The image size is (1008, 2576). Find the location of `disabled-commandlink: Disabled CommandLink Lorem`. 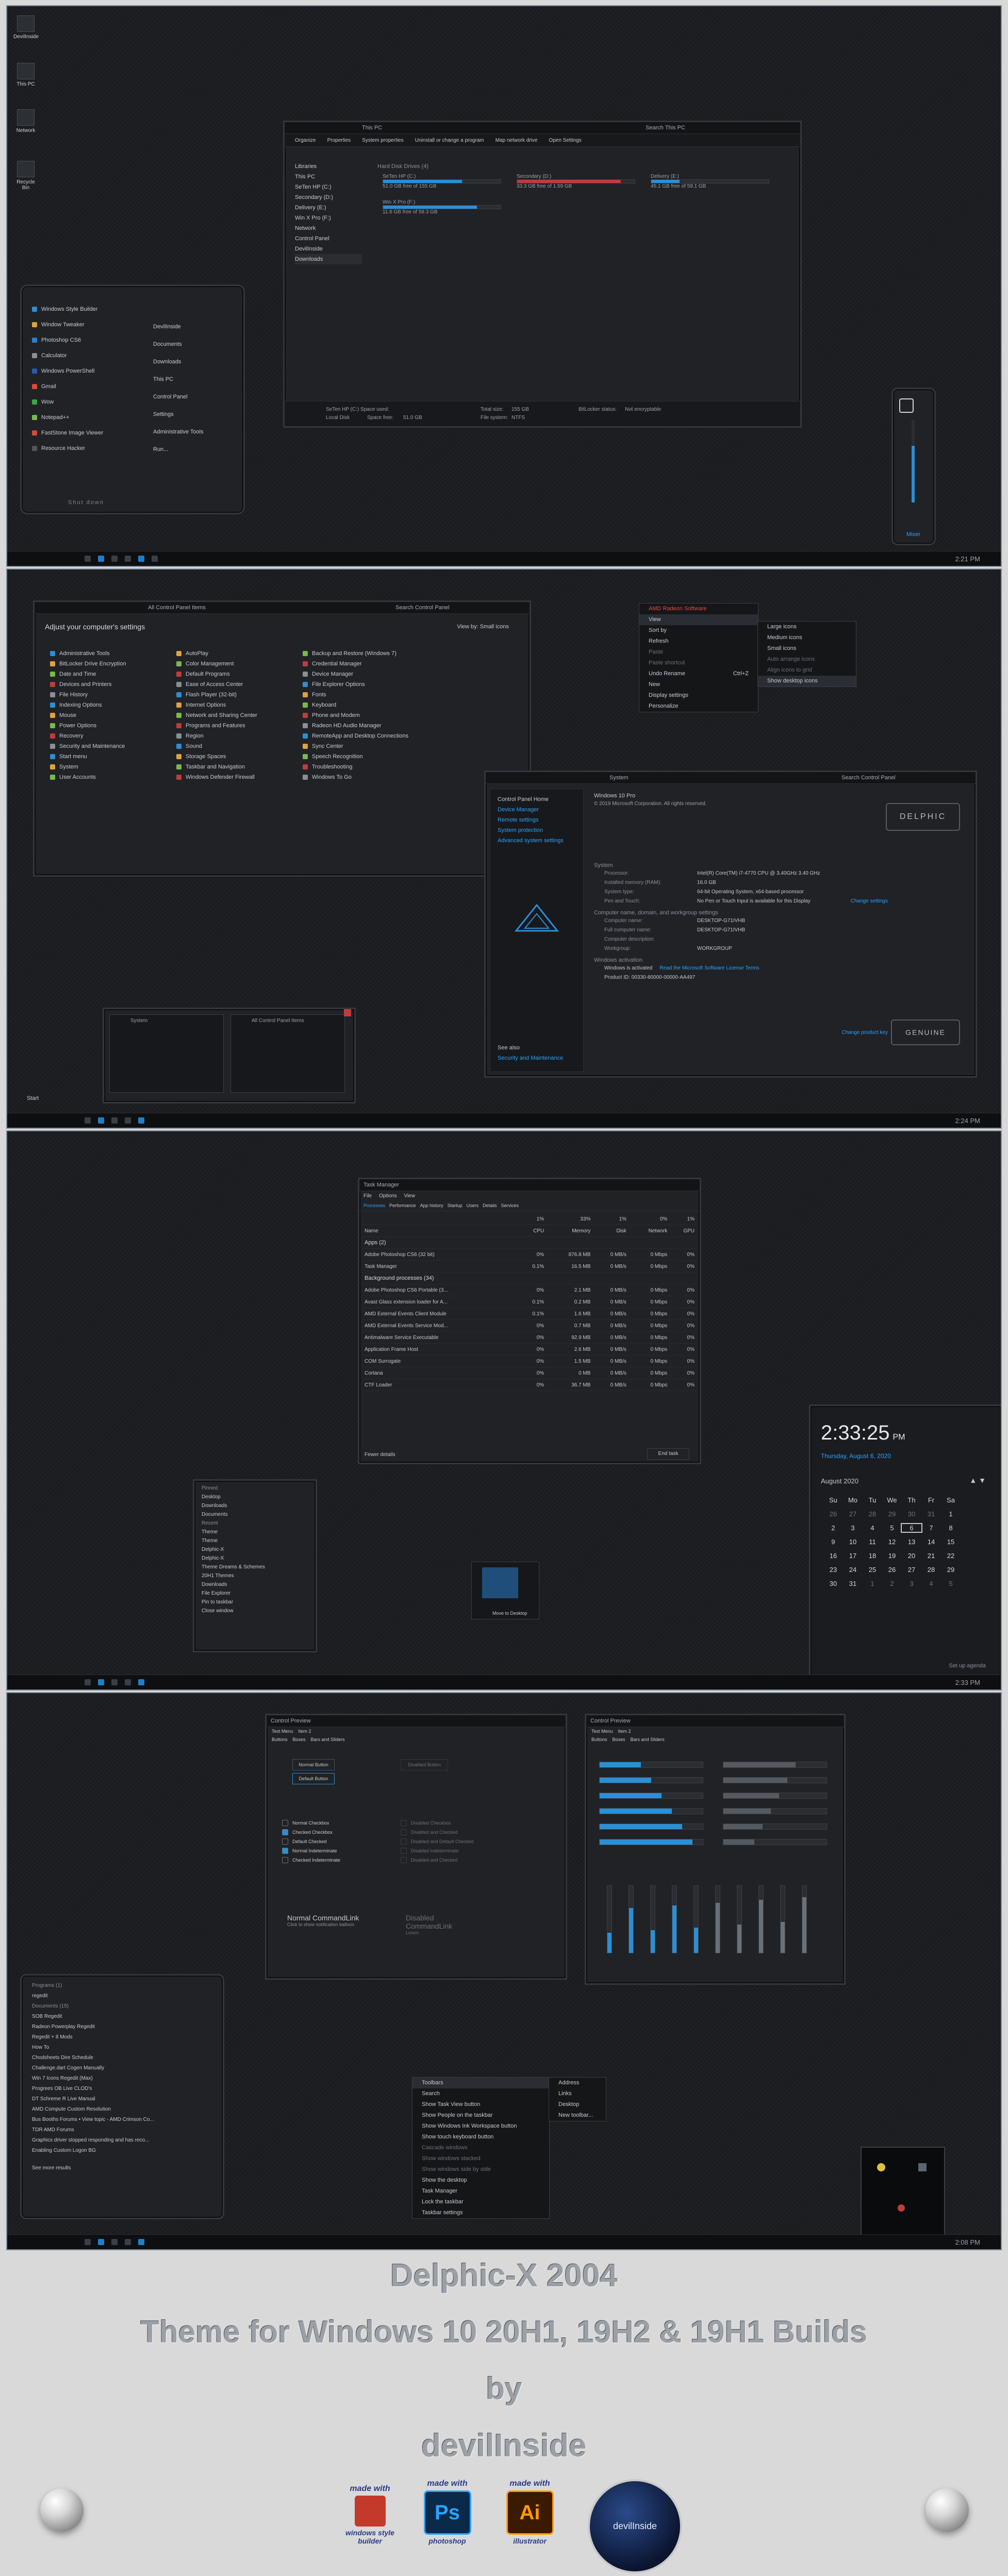

disabled-commandlink: Disabled CommandLink Lorem is located at coordinates (437, 1924).